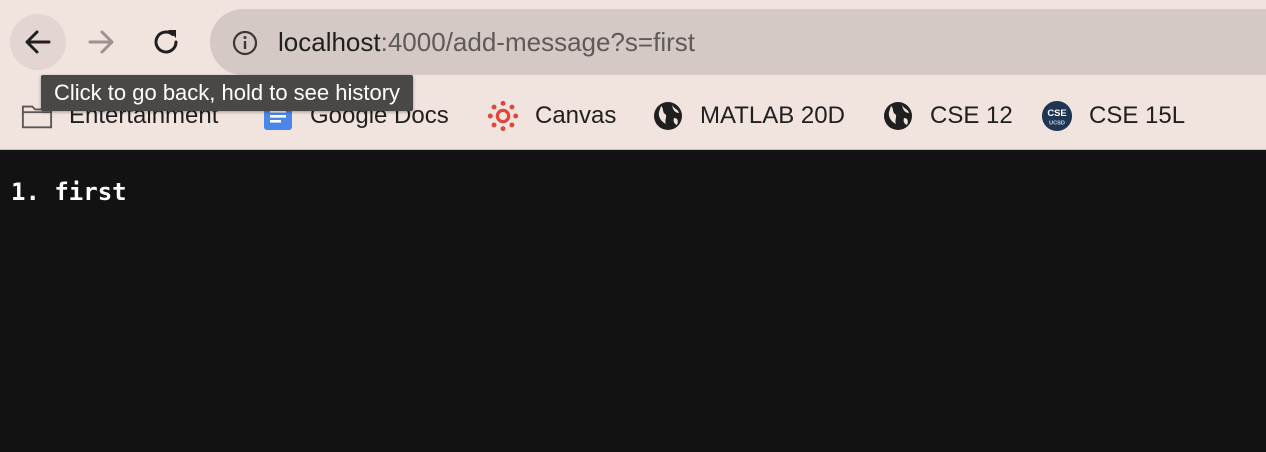  Describe the element at coordinates (1057, 123) in the screenshot. I see `cse-icon-text-bottom: UCSD` at that location.